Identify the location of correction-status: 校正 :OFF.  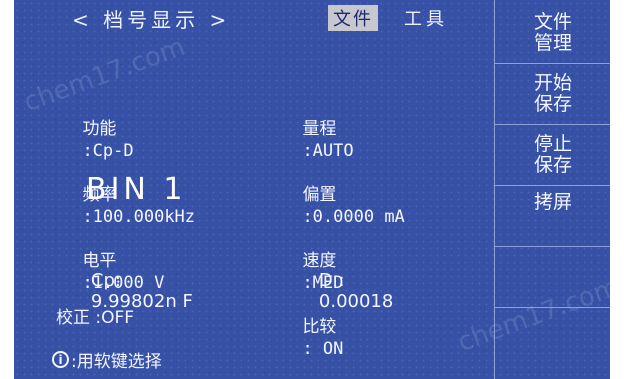
(95, 318).